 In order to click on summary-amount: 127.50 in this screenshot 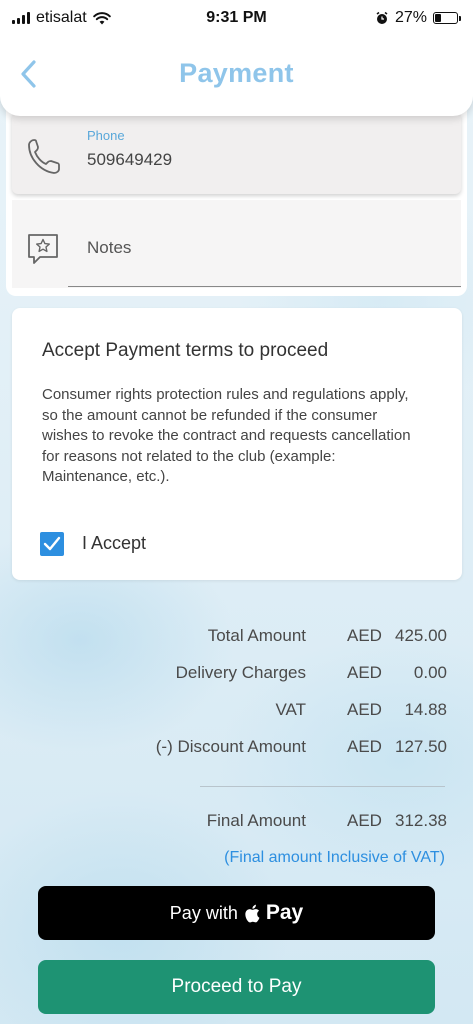, I will do `click(421, 746)`.